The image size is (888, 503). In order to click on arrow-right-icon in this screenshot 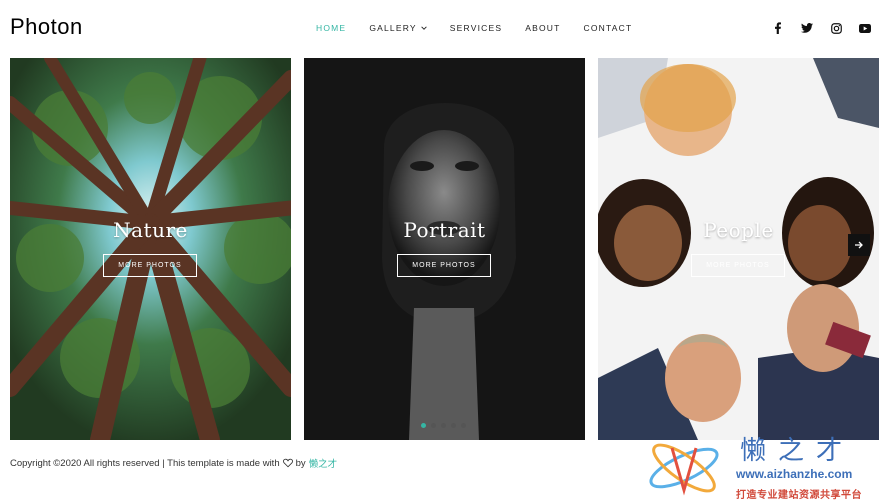, I will do `click(859, 245)`.